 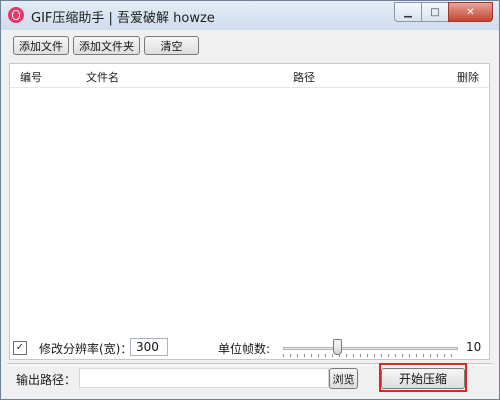 What do you see at coordinates (31, 77) in the screenshot?
I see `column-header-id: 编号` at bounding box center [31, 77].